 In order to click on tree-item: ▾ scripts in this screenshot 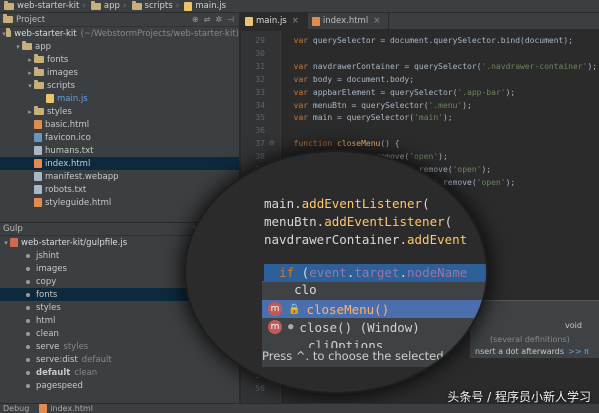, I will do `click(119, 85)`.